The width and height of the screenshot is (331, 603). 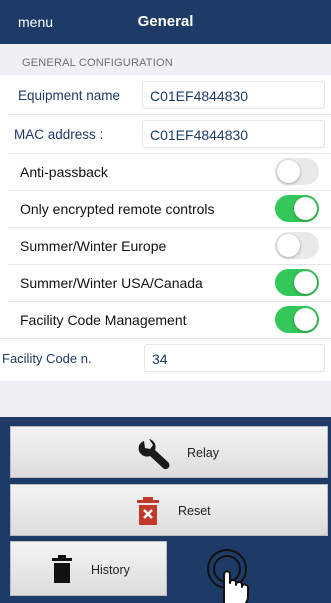 I want to click on mac-address-label: MAC address :, so click(x=59, y=134).